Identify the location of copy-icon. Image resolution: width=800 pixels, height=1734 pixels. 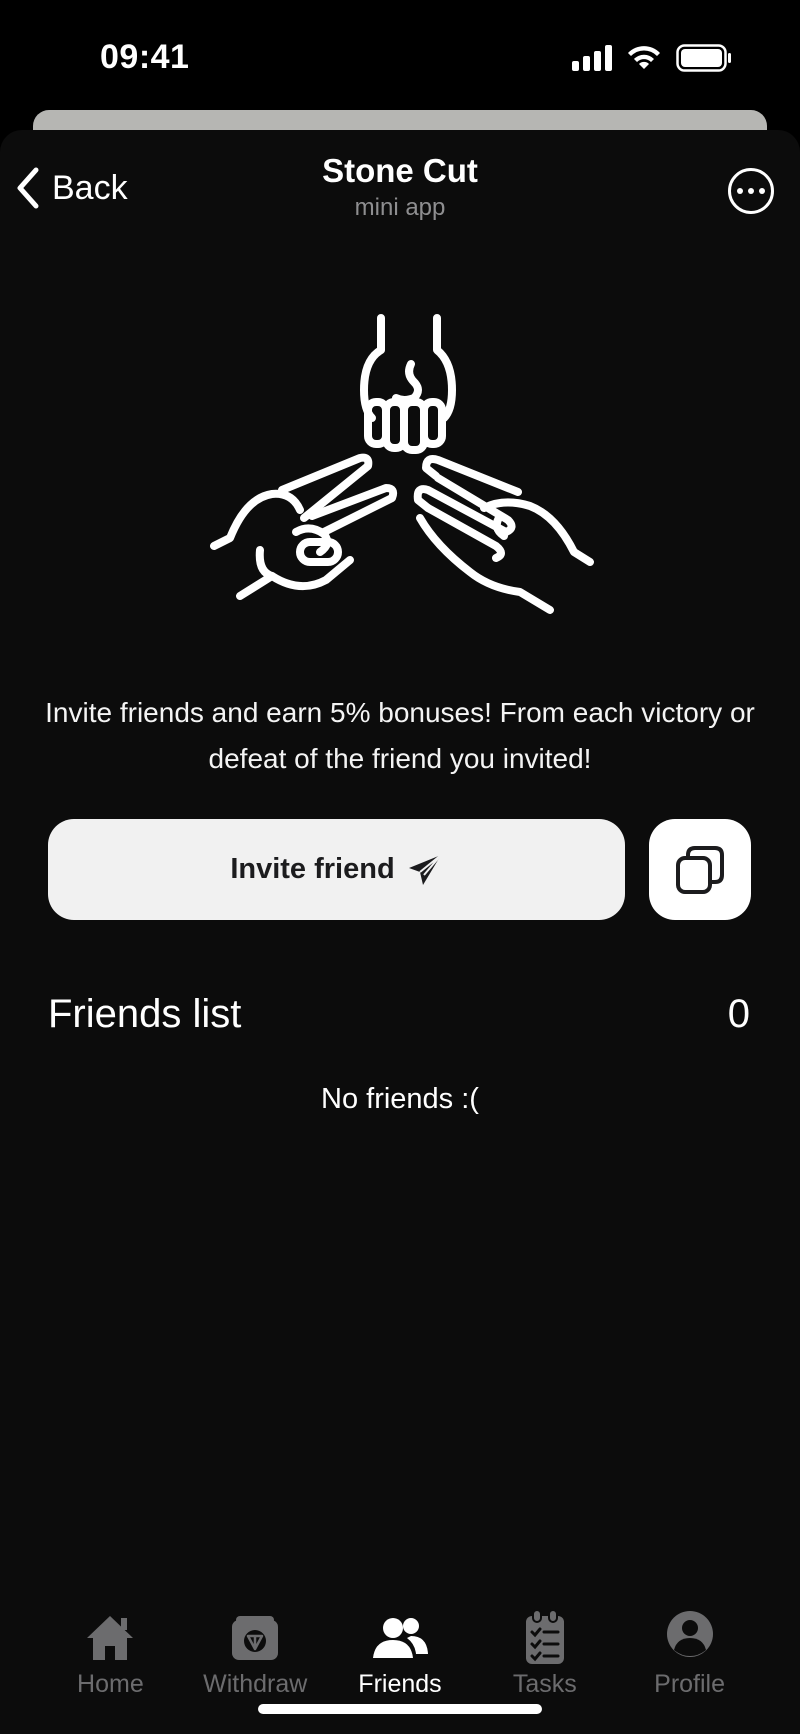
(700, 869).